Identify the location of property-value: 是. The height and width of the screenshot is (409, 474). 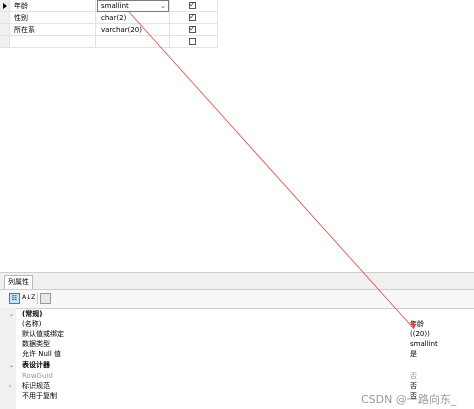
(413, 354).